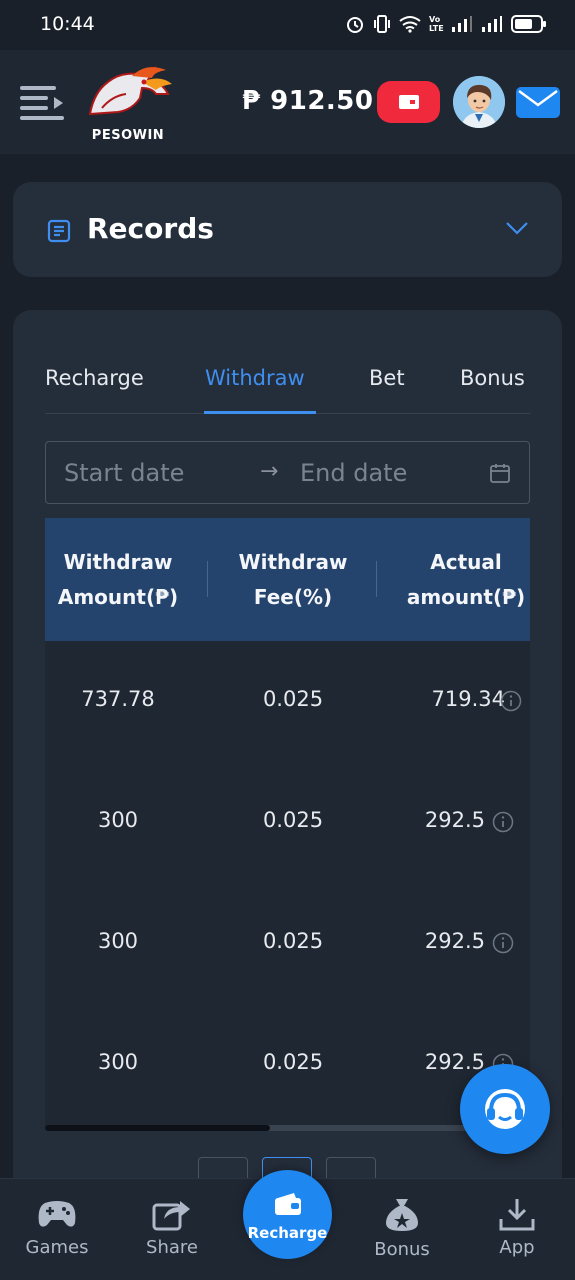 The width and height of the screenshot is (575, 1280). Describe the element at coordinates (57, 1214) in the screenshot. I see `gamepad-icon` at that location.